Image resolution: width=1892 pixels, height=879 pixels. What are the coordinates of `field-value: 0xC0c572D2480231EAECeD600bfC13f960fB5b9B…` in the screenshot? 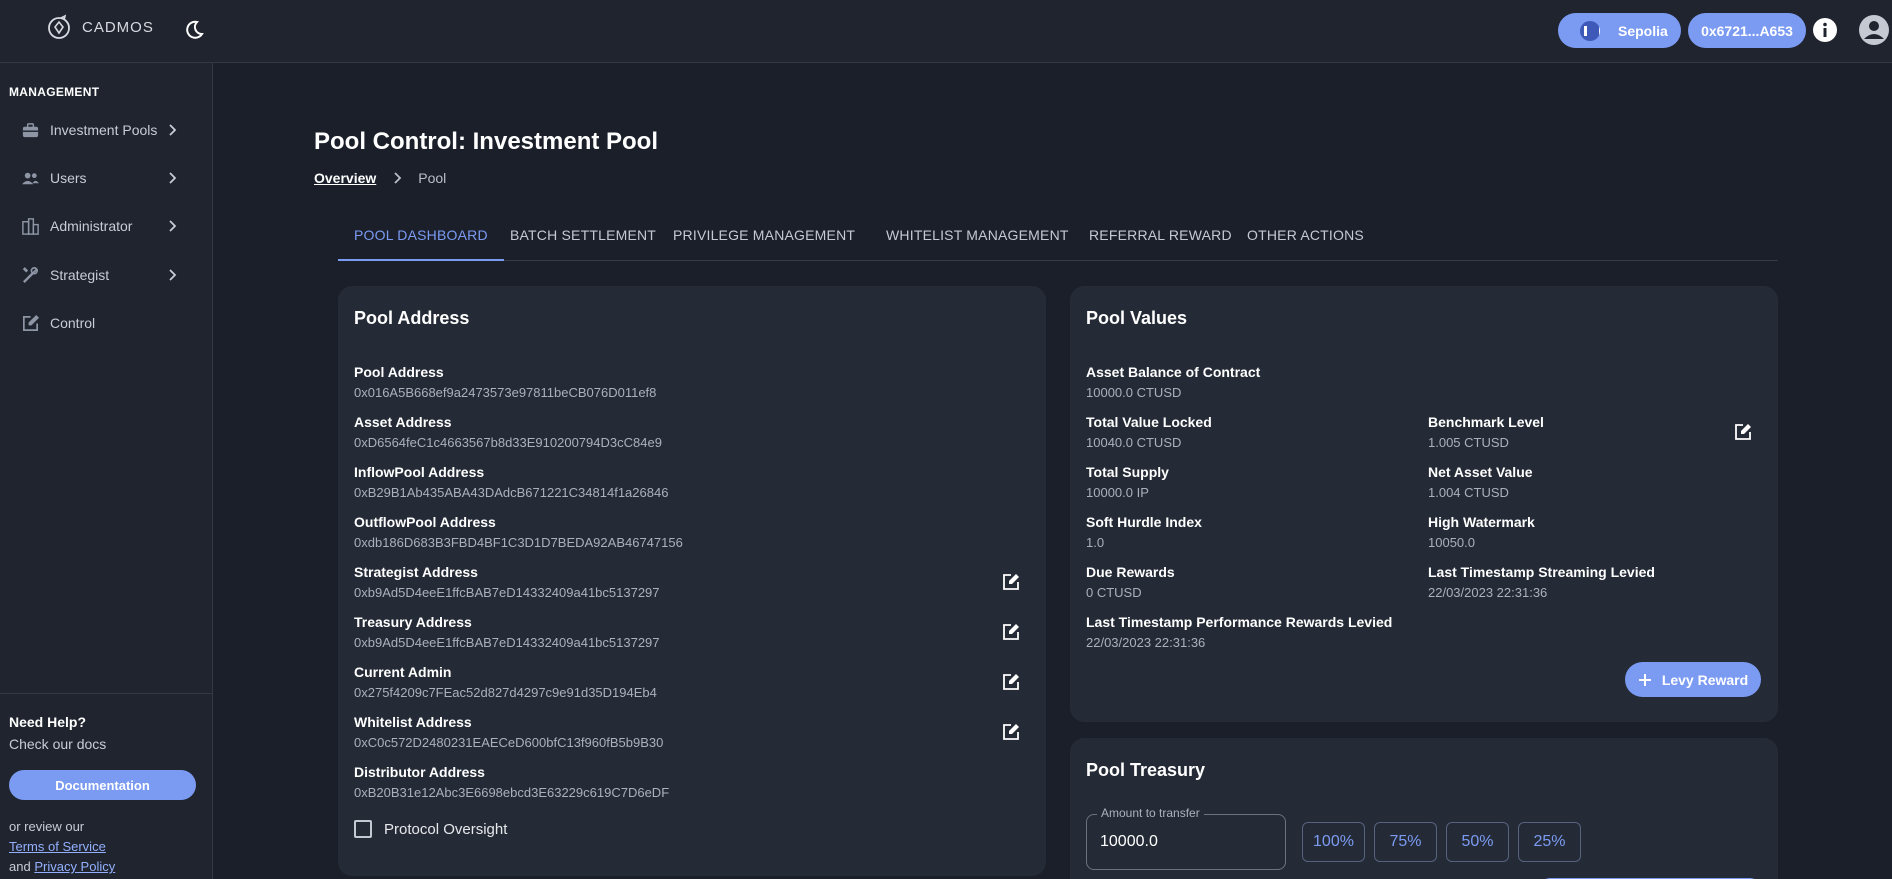 It's located at (509, 742).